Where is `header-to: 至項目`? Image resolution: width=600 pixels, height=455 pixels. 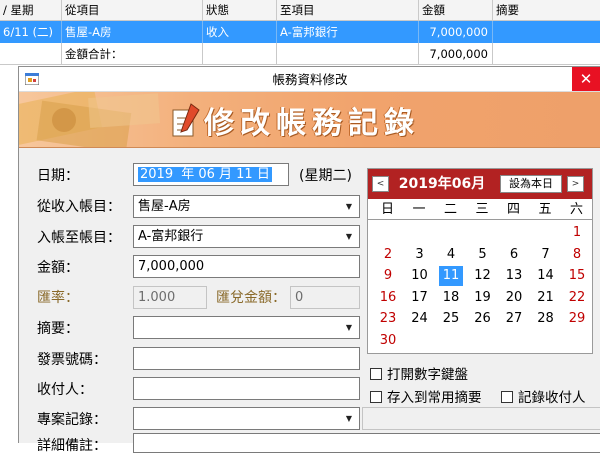
header-to: 至項目 is located at coordinates (348, 10).